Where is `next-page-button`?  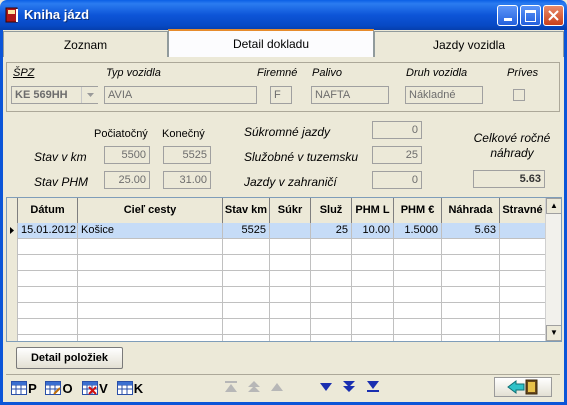 next-page-button is located at coordinates (349, 387).